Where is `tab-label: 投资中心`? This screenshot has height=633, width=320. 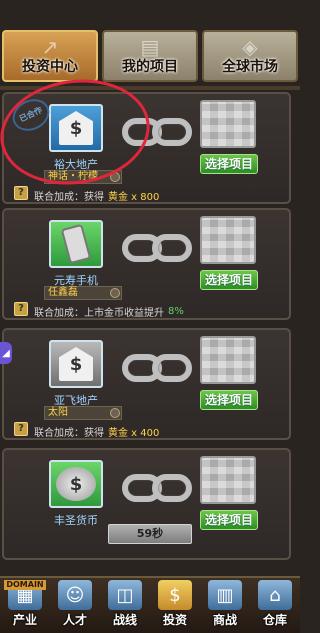
tab-label: 投资中心 is located at coordinates (50, 67).